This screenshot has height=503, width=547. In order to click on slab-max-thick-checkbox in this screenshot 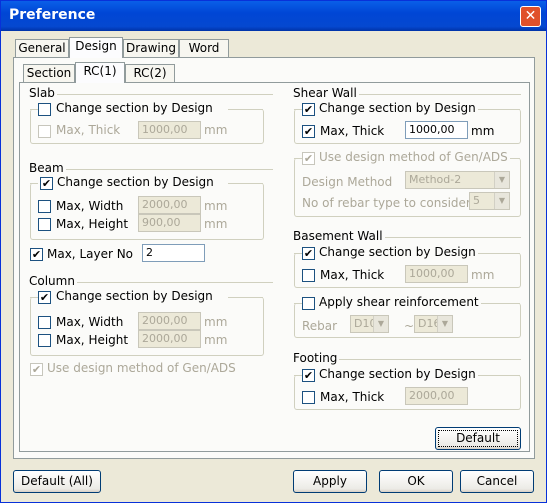, I will do `click(44, 131)`.